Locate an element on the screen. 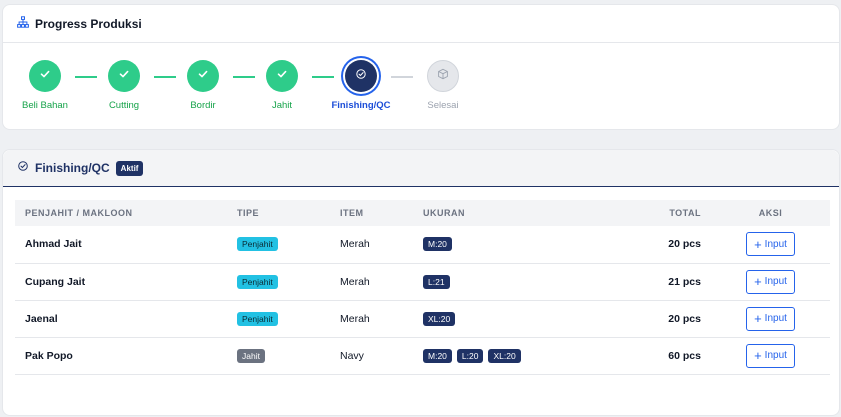 This screenshot has width=841, height=417. step-finishing-qc: Finishing/QC is located at coordinates (361, 85).